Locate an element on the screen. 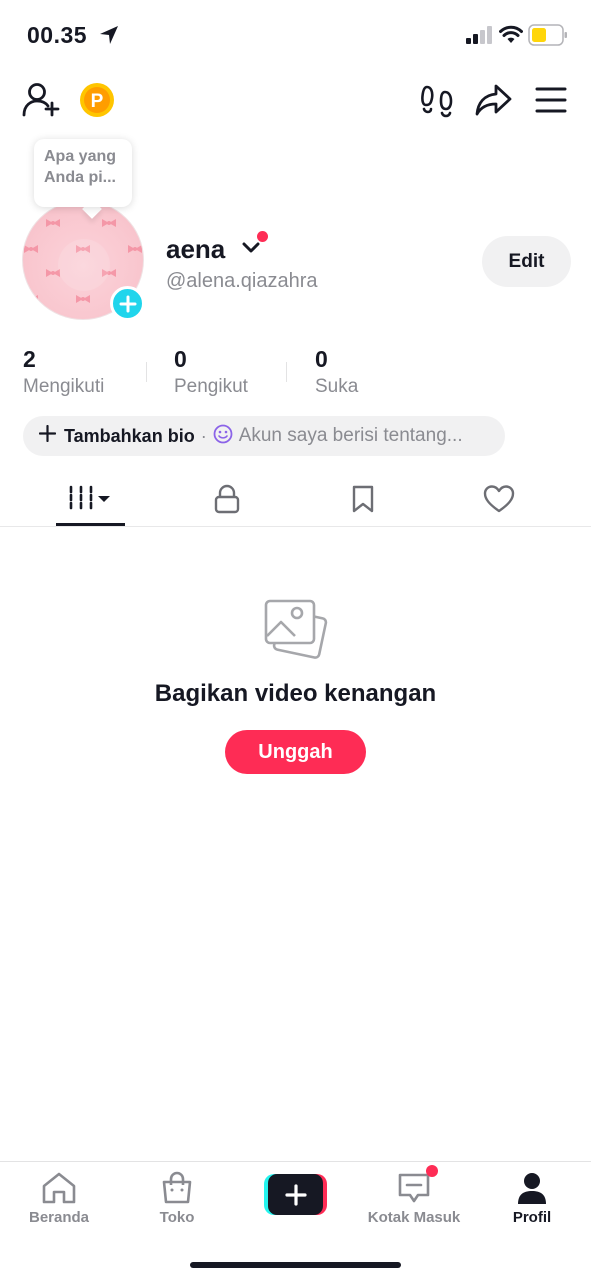 This screenshot has height=1280, width=591. tab-saved is located at coordinates (363, 498).